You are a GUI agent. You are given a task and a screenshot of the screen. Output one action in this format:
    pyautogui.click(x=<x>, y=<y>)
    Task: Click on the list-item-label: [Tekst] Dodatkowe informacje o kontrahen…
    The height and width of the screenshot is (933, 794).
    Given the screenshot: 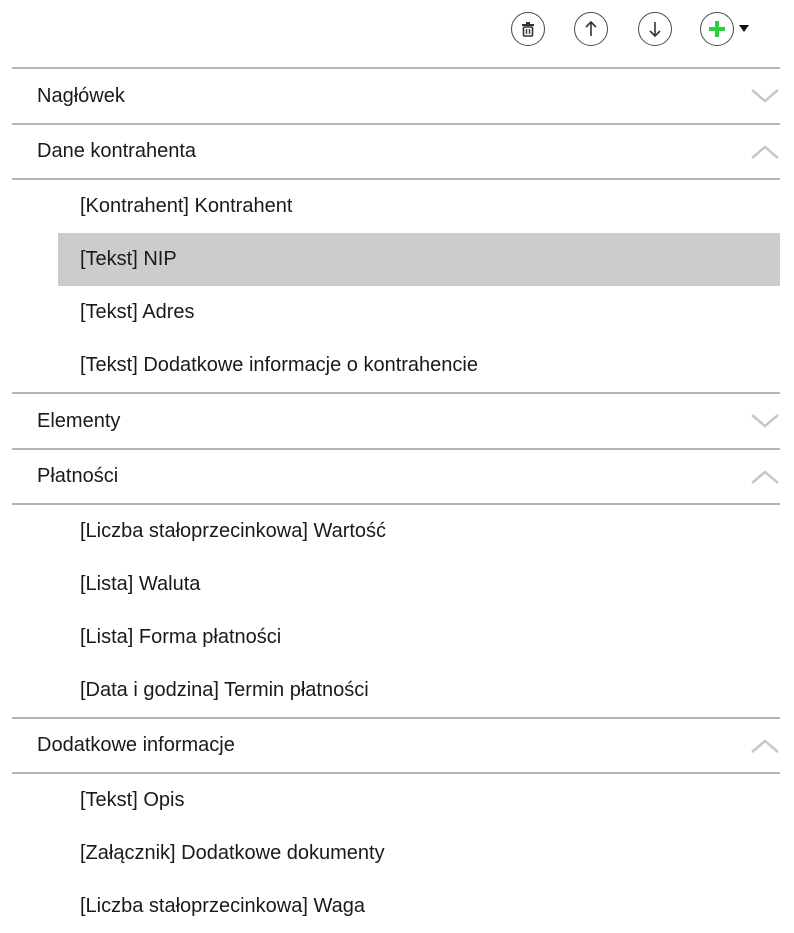 What is the action you would take?
    pyautogui.click(x=279, y=365)
    